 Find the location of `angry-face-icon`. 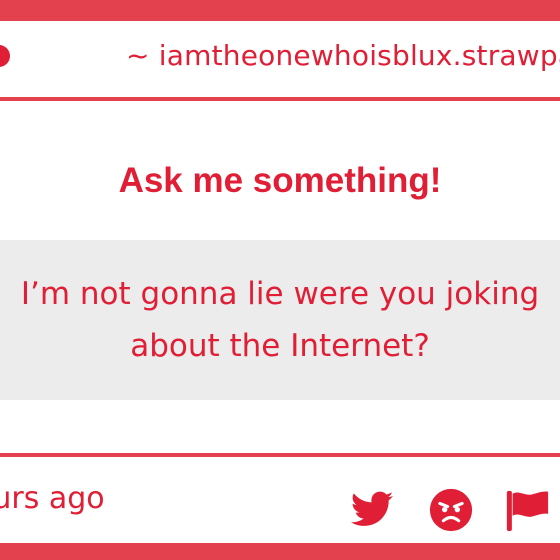

angry-face-icon is located at coordinates (451, 510).